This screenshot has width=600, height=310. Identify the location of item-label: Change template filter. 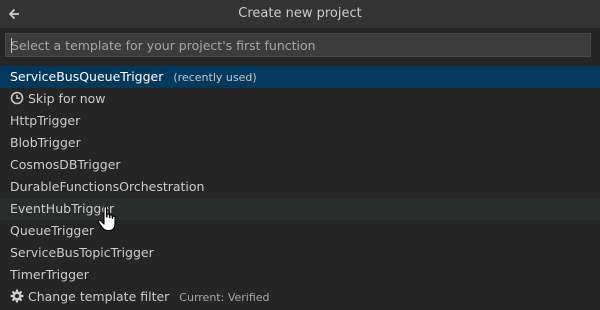
(99, 296).